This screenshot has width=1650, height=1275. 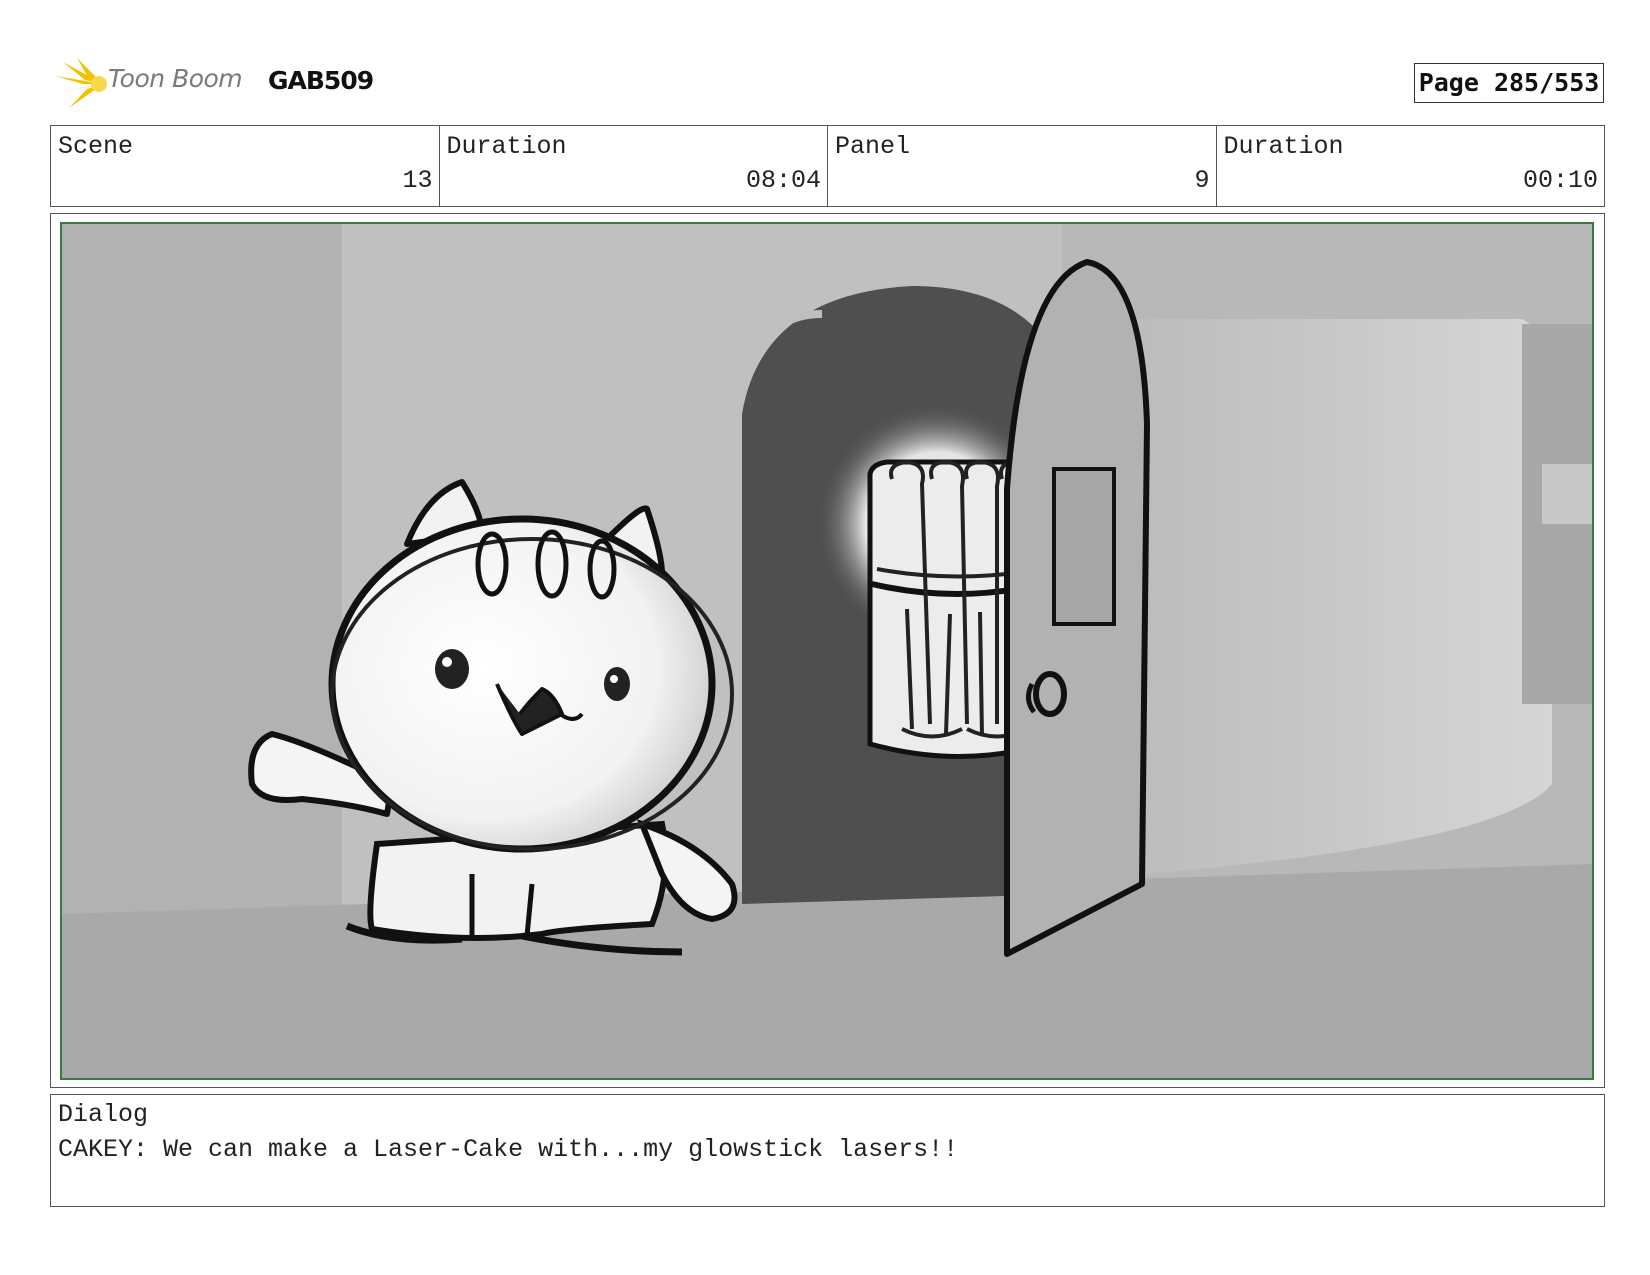 I want to click on cakey-left-eye, so click(x=452, y=669).